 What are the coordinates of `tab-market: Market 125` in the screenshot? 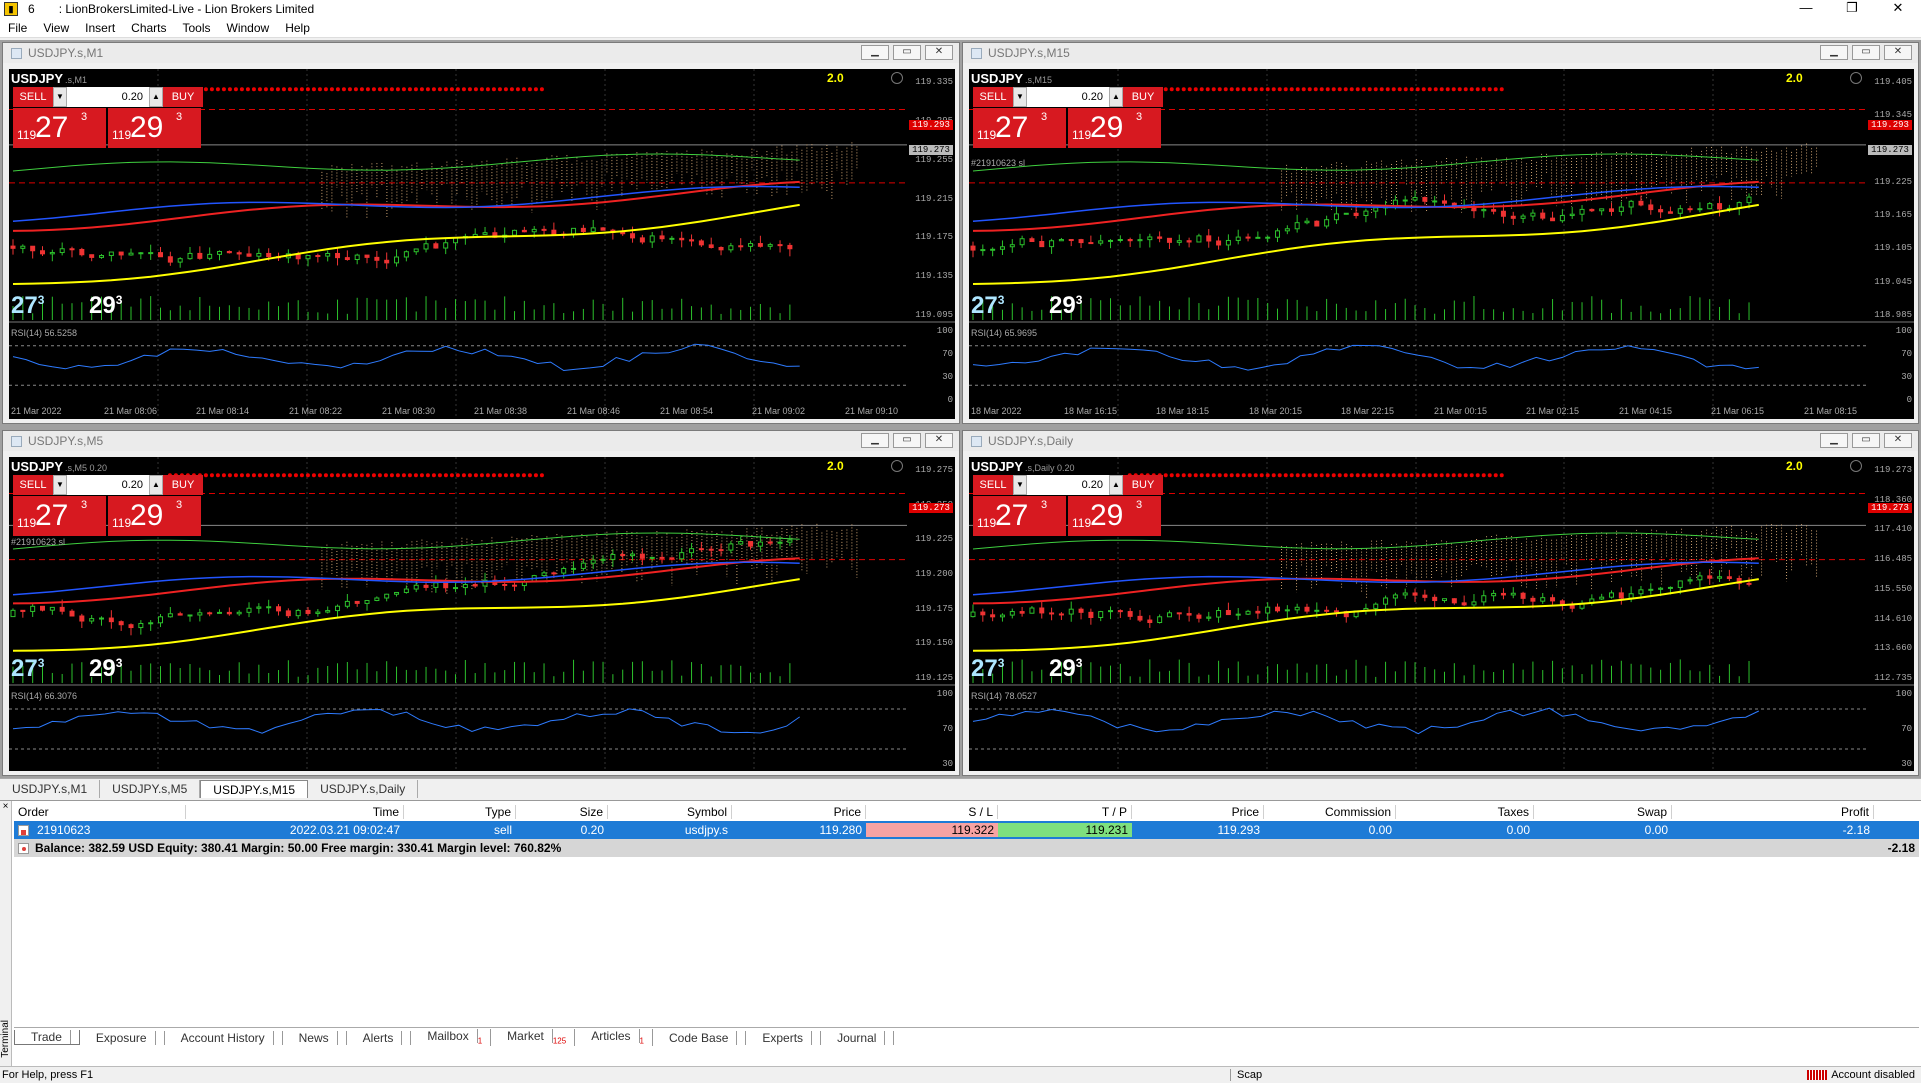 It's located at (533, 1037).